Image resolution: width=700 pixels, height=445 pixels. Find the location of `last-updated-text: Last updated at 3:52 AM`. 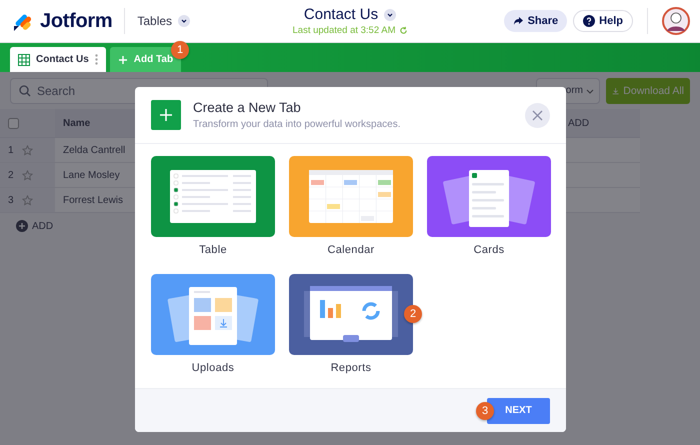

last-updated-text: Last updated at 3:52 AM is located at coordinates (344, 30).